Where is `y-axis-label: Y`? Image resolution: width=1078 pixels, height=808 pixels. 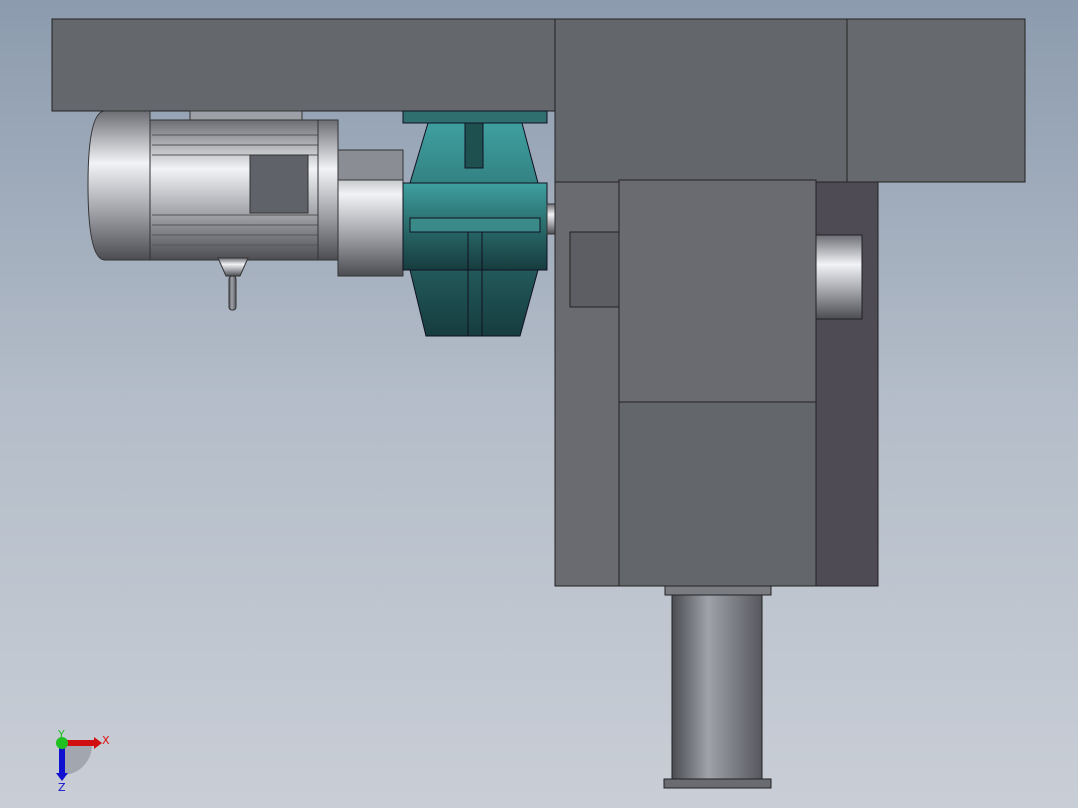 y-axis-label: Y is located at coordinates (61, 734).